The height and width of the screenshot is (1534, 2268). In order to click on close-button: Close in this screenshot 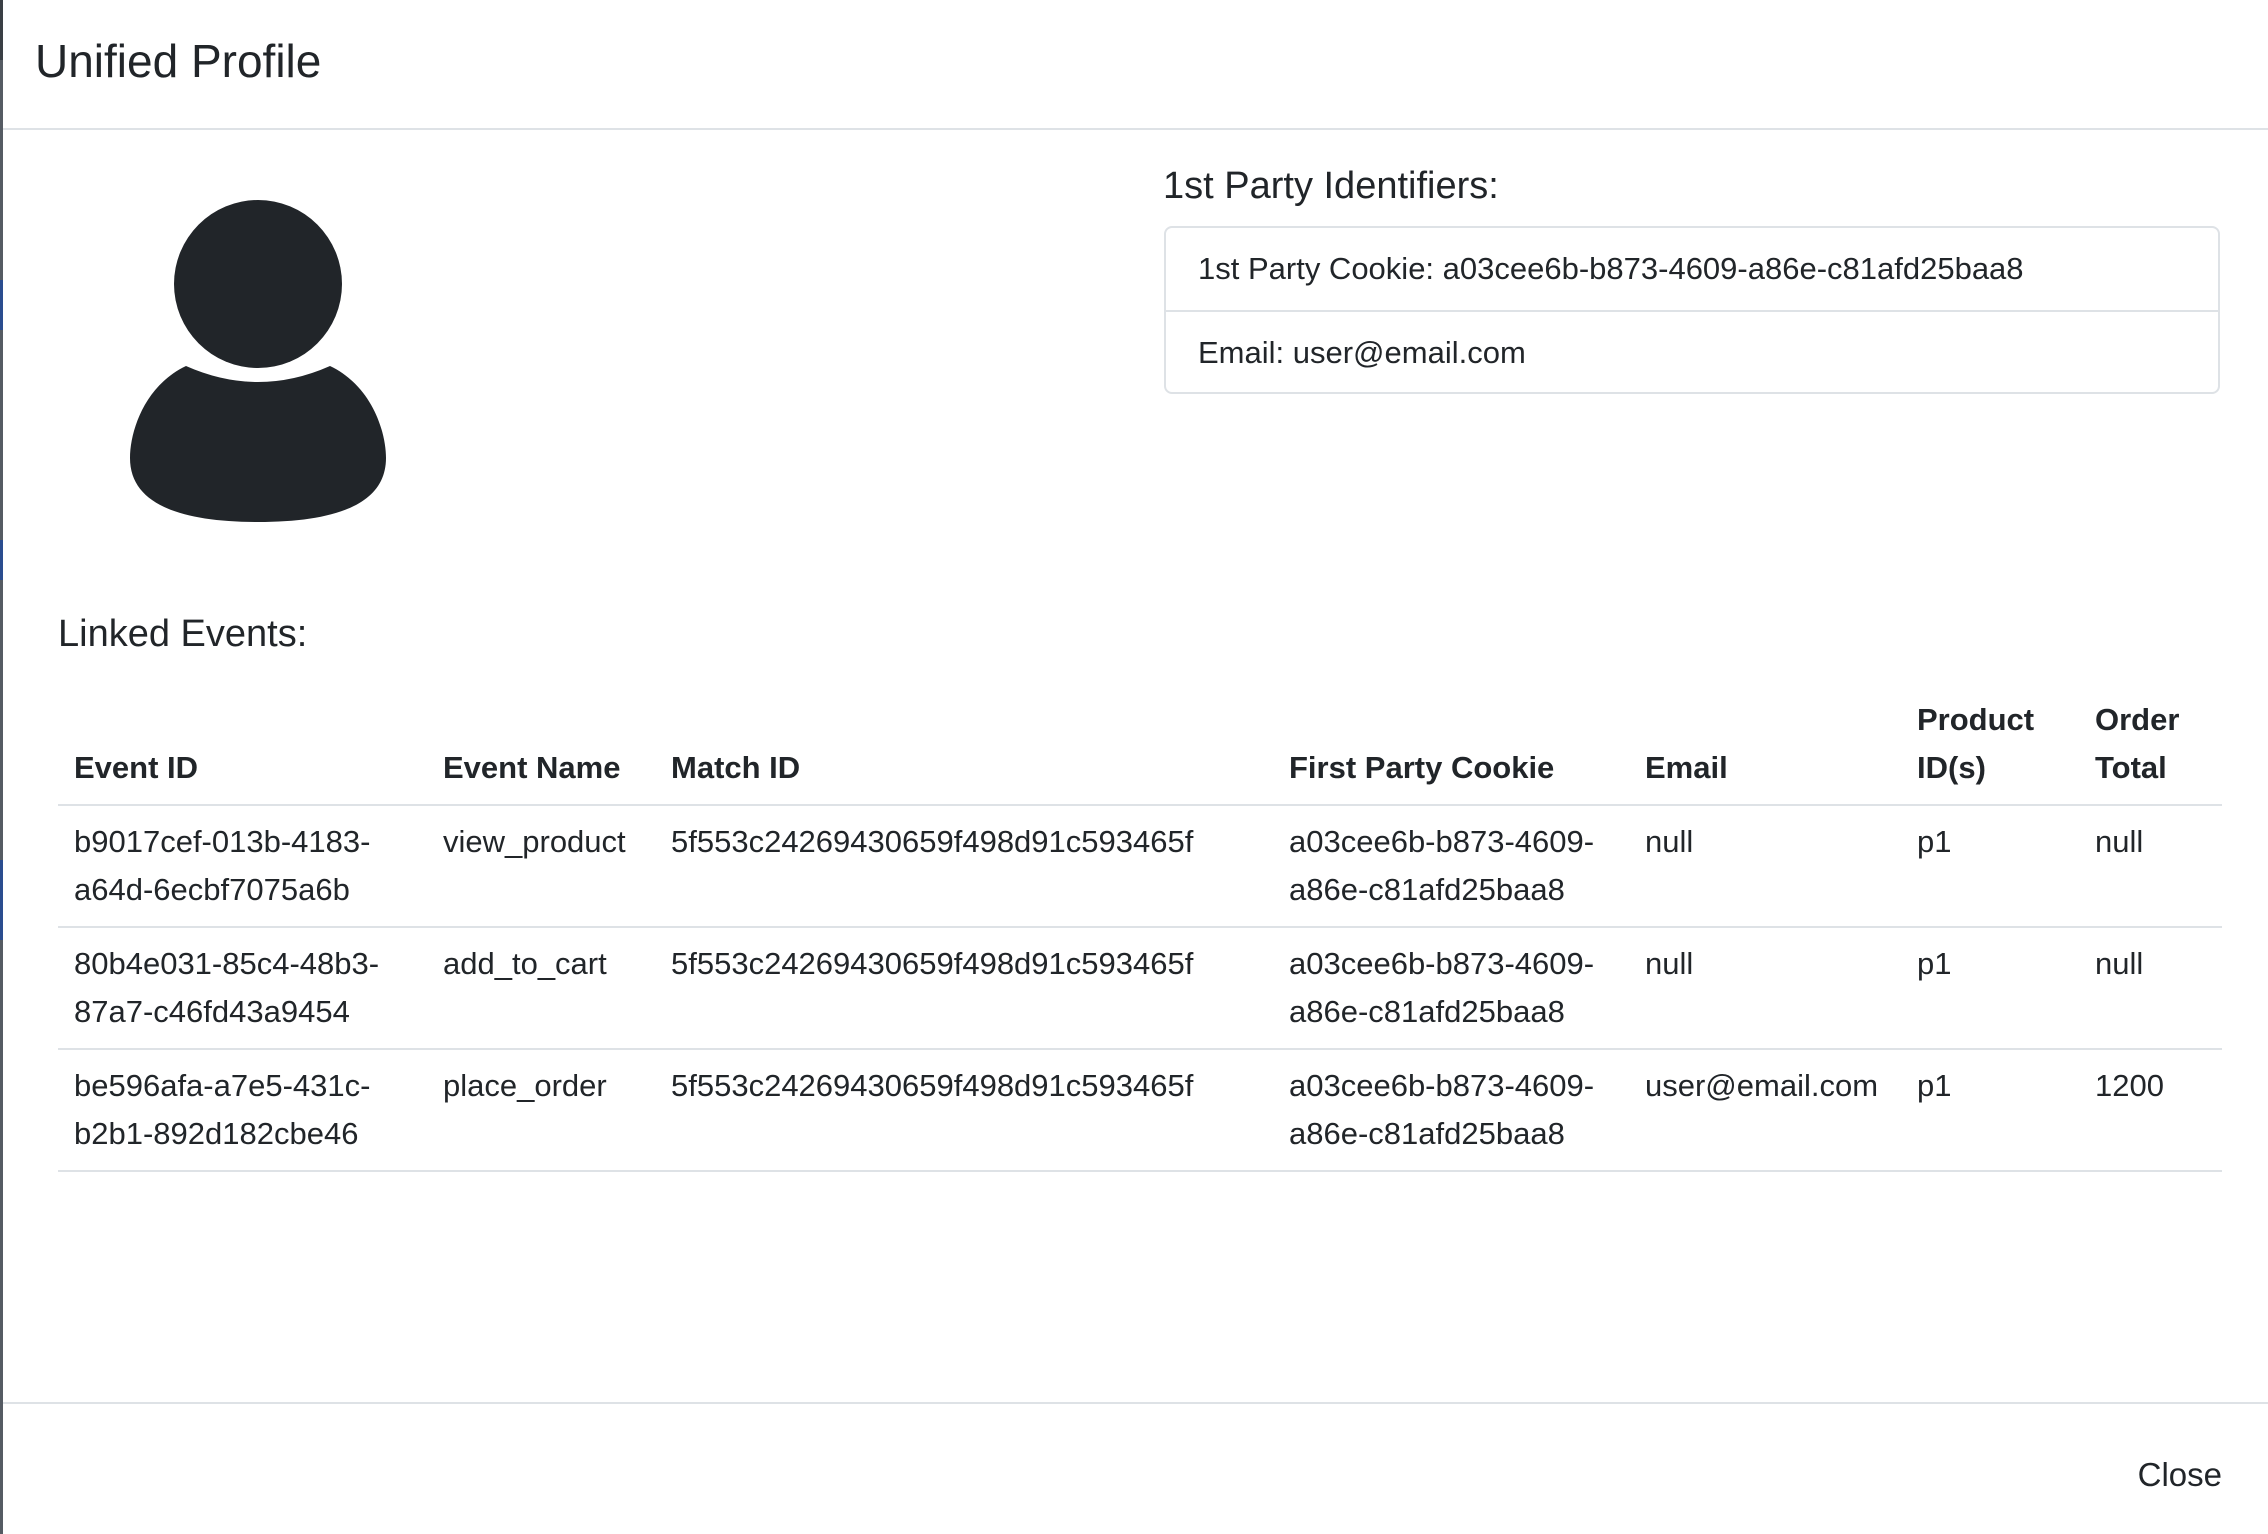, I will do `click(2180, 1475)`.